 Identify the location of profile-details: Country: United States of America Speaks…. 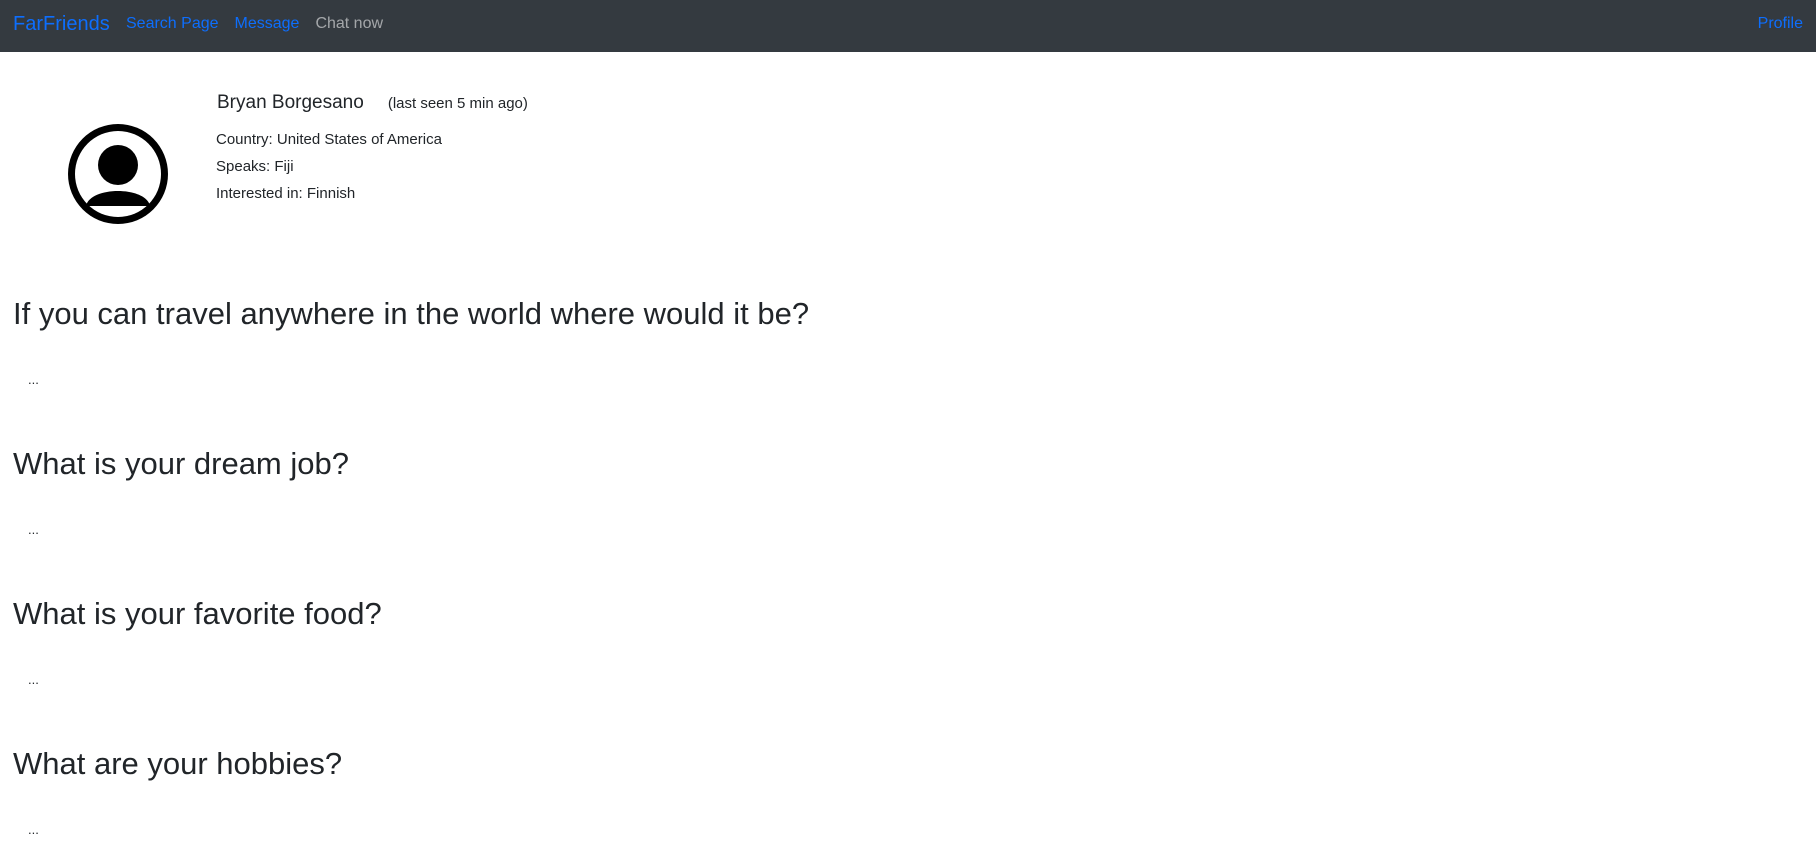
(372, 166).